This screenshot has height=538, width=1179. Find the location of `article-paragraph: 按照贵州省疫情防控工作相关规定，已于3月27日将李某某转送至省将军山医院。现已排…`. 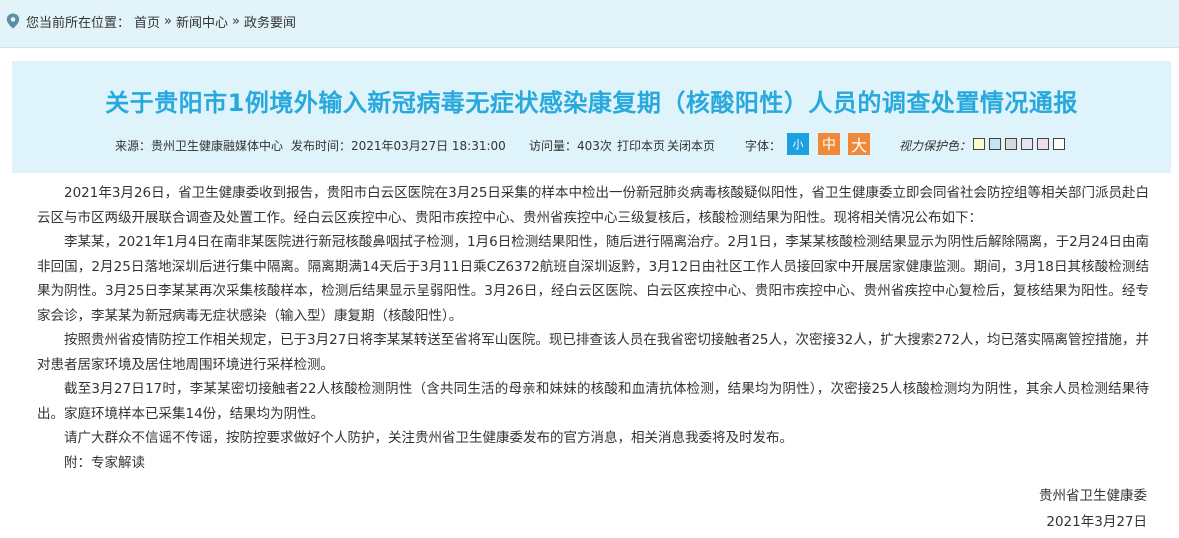

article-paragraph: 按照贵州省疫情防控工作相关规定，已于3月27日将李某某转送至省将军山医院。现已排… is located at coordinates (593, 352).